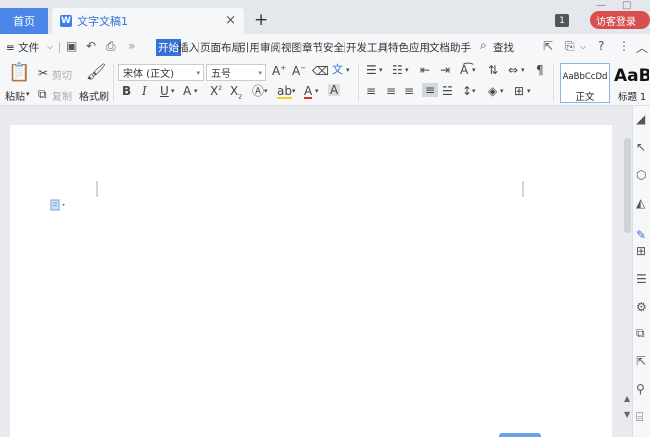 The image size is (650, 437). Describe the element at coordinates (173, 91) in the screenshot. I see `underline-chevron-icon: ▾` at that location.